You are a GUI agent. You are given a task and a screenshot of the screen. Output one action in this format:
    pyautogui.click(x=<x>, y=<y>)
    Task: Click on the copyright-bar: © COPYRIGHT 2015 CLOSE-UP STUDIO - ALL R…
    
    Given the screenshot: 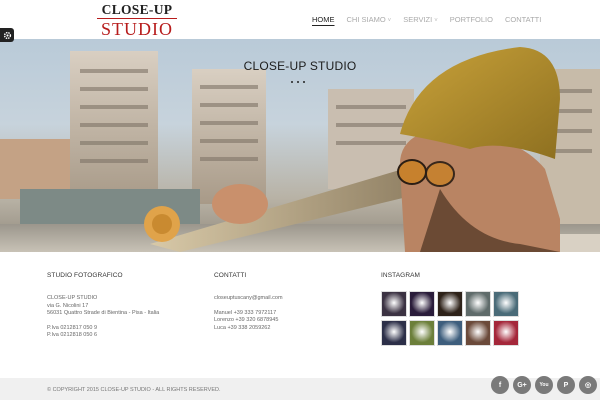 What is the action you would take?
    pyautogui.click(x=300, y=388)
    